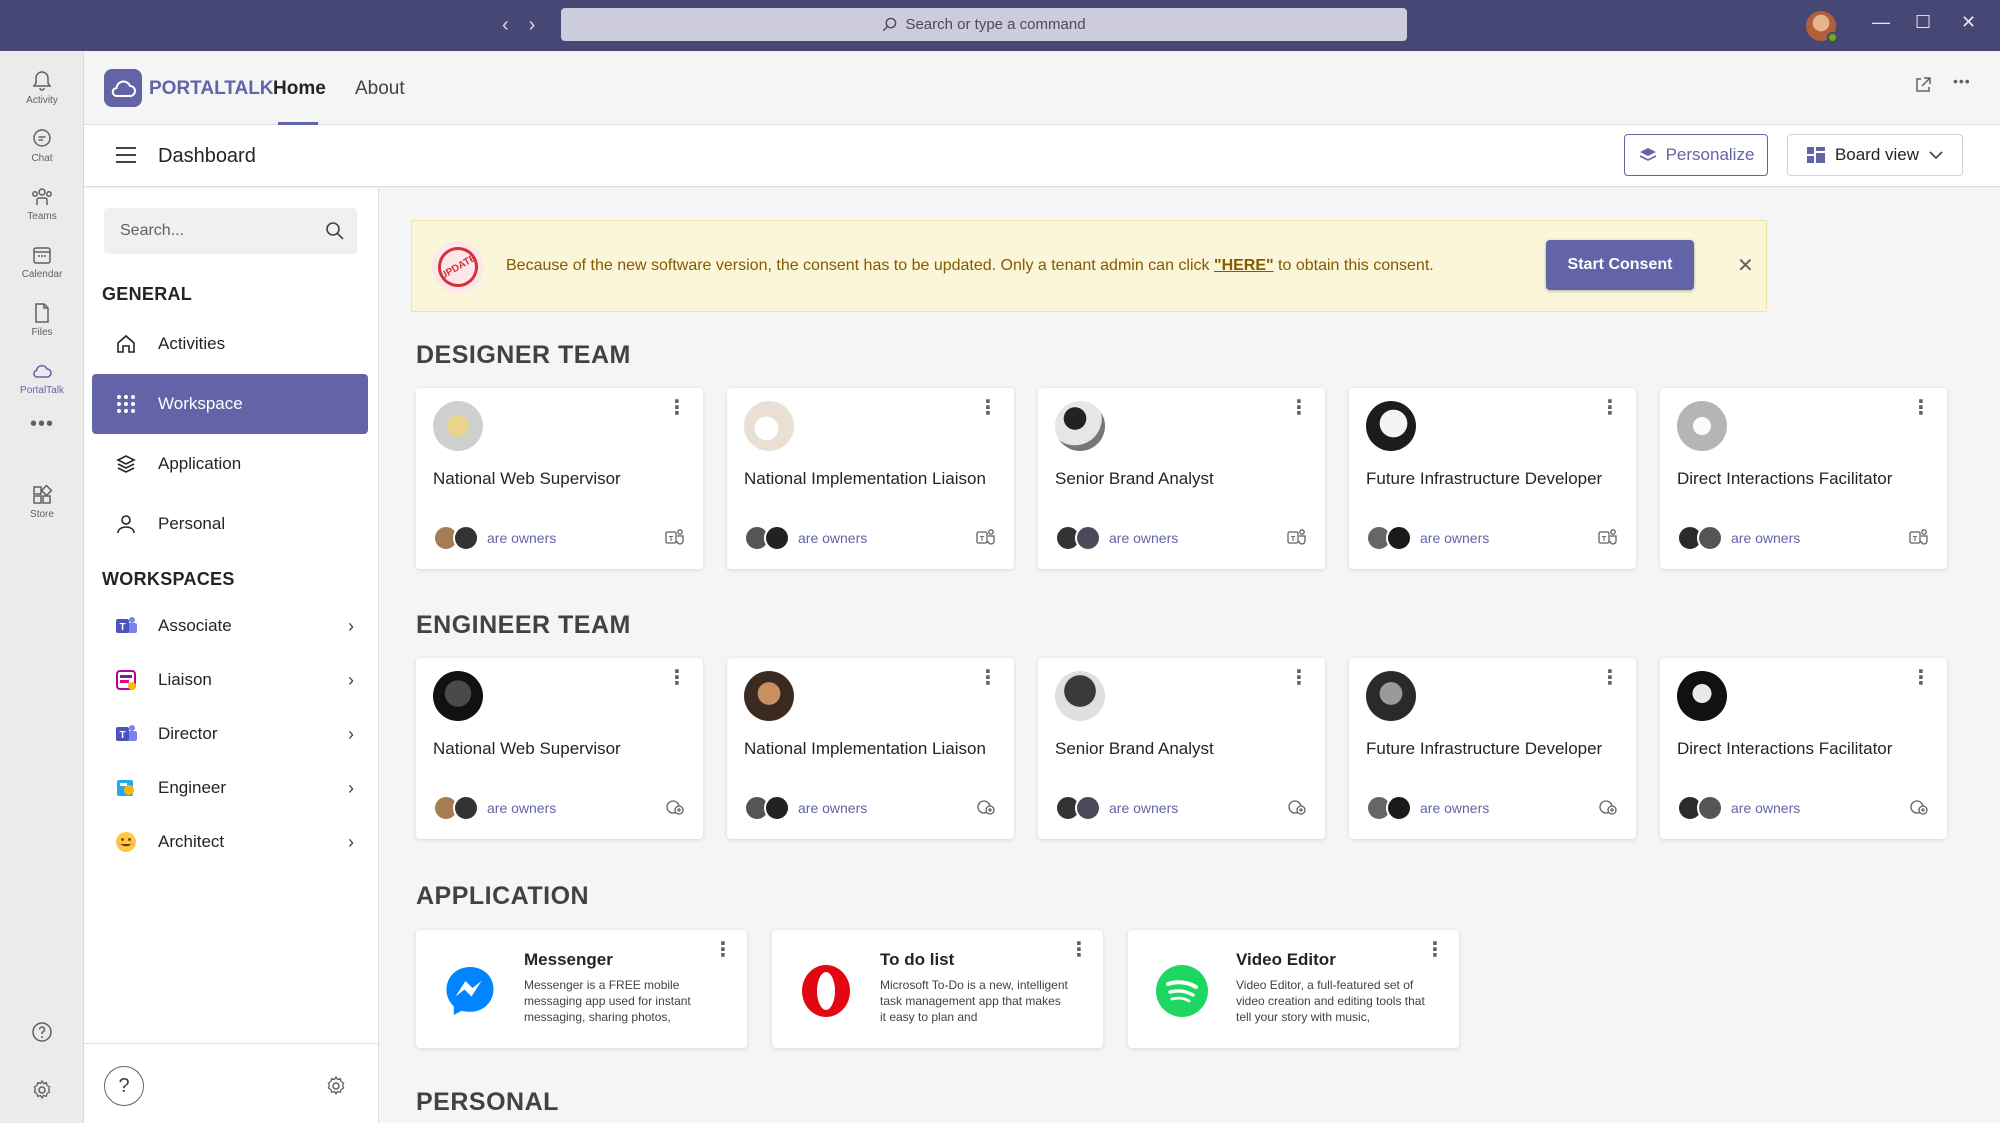 Image resolution: width=2000 pixels, height=1123 pixels. Describe the element at coordinates (1620, 265) in the screenshot. I see `start-consent-button: Start Consent` at that location.